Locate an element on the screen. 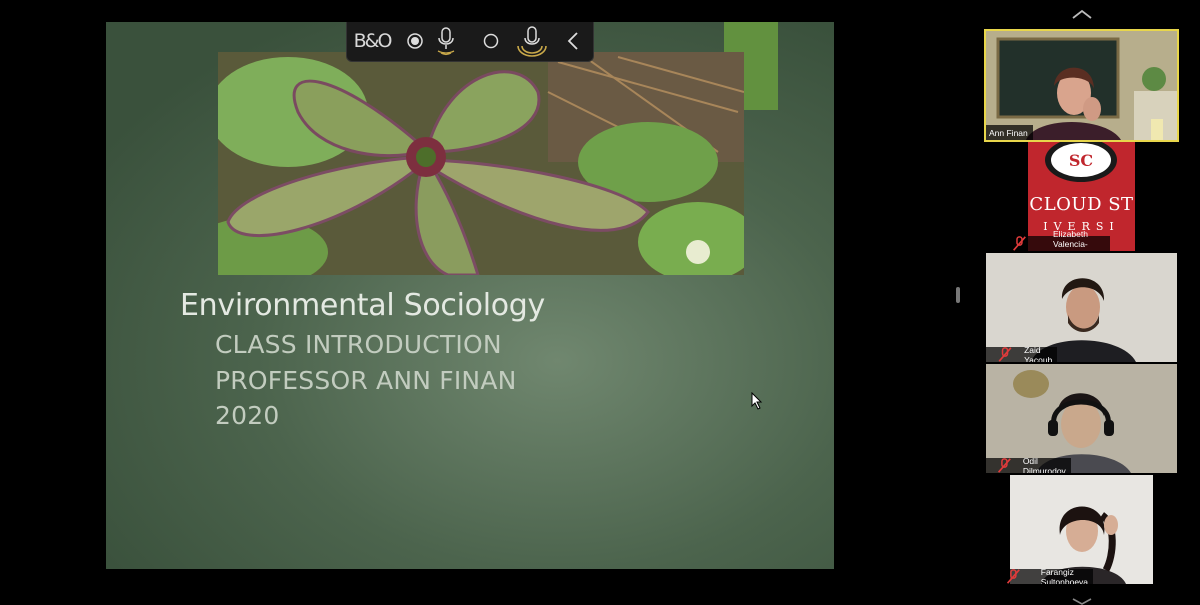  chevron-down-icon is located at coordinates (1082, 601).